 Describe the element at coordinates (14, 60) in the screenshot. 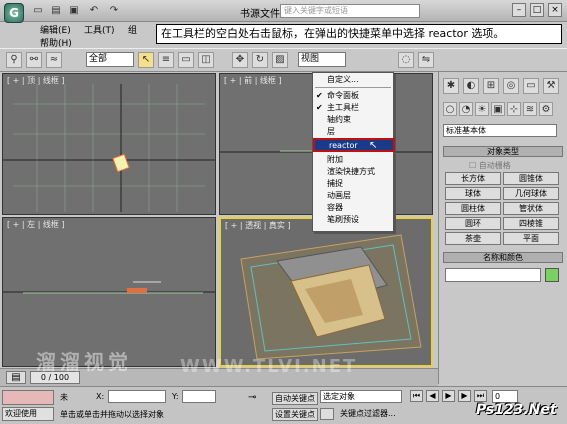

I see `link-icon: ⚲` at that location.